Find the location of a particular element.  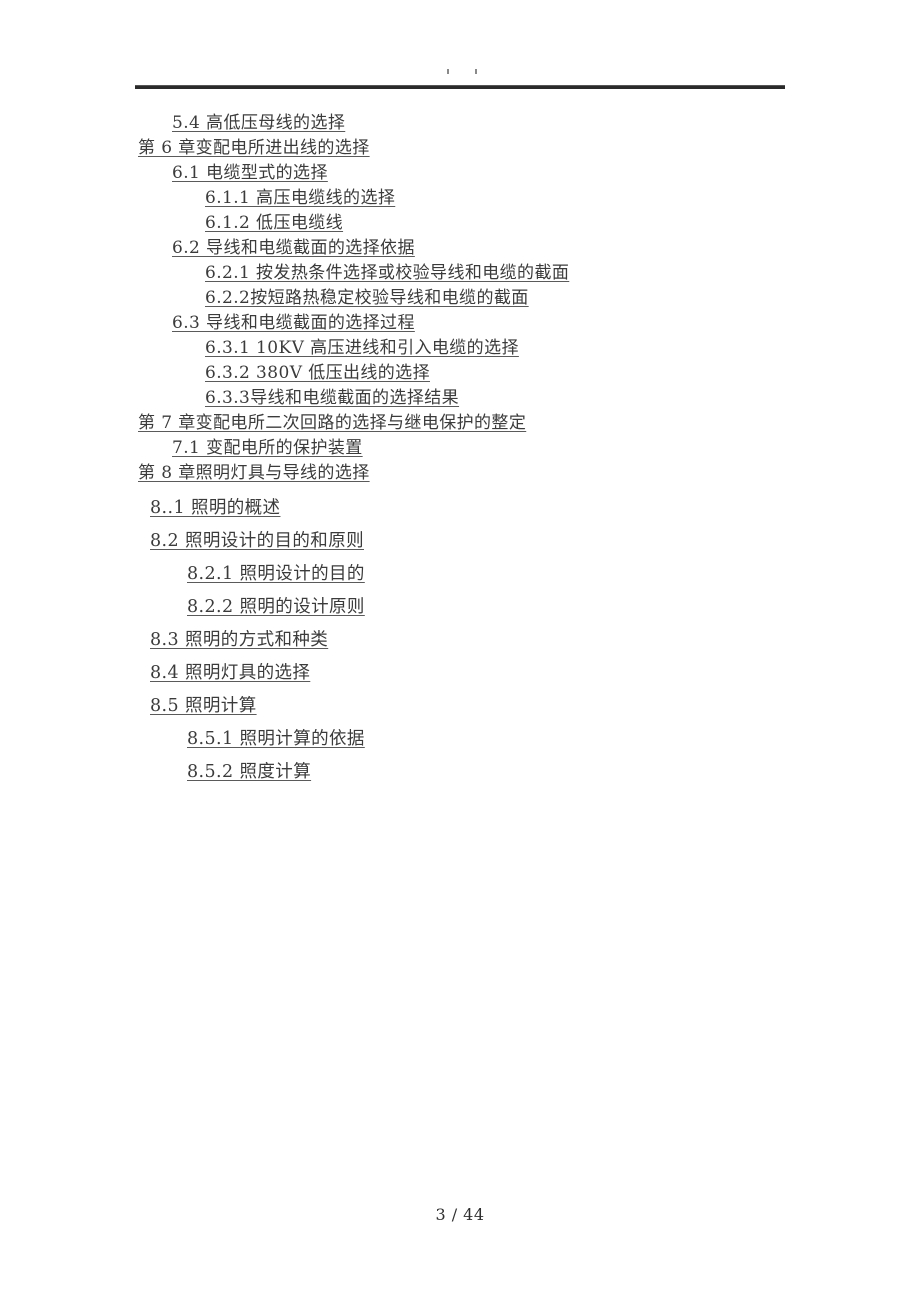

toc-entry: 第 8 章照明灯具与导线的选择 is located at coordinates (254, 473).